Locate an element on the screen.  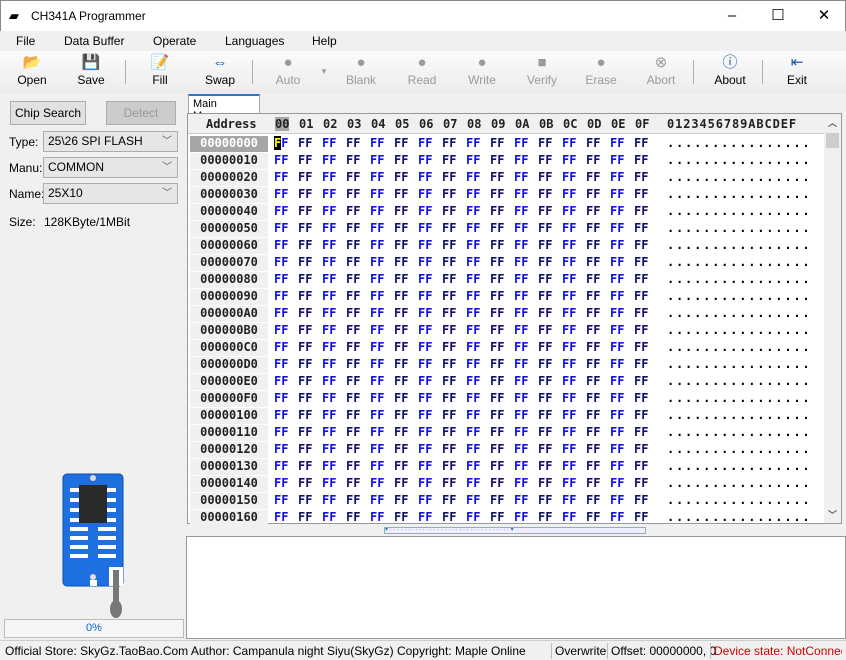
name-select: 25X10 ﹀ is located at coordinates (110, 193).